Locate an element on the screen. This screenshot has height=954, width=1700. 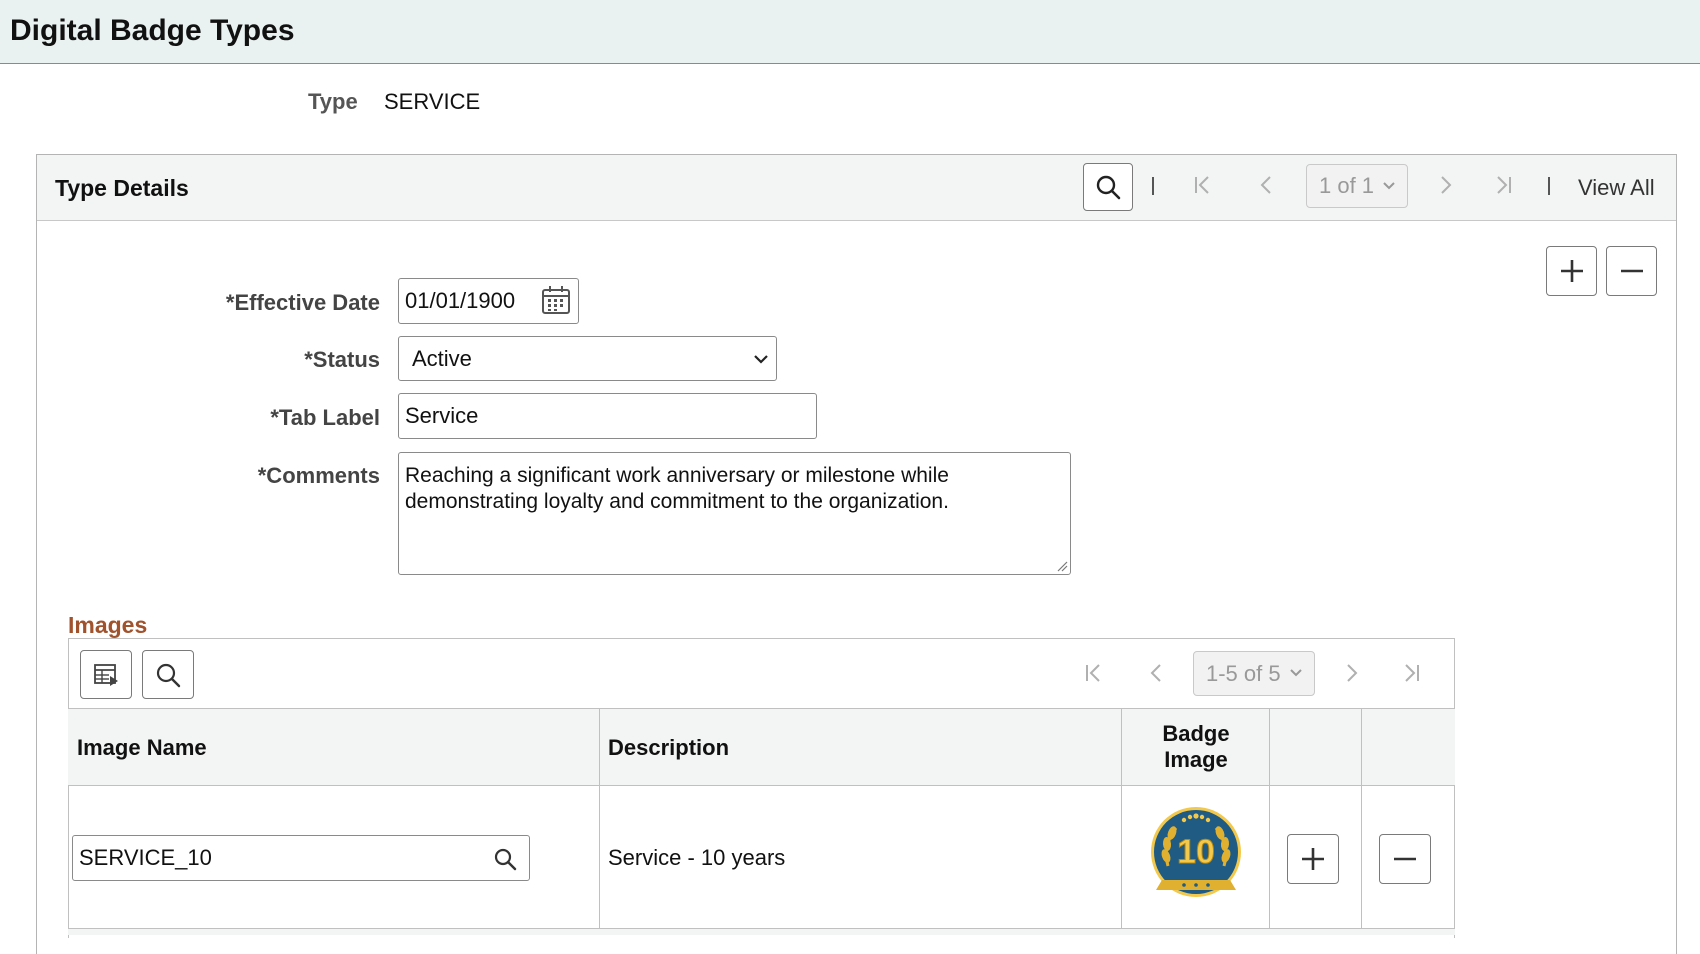
images-pager-text: 1-5 of 5 is located at coordinates (1243, 673).